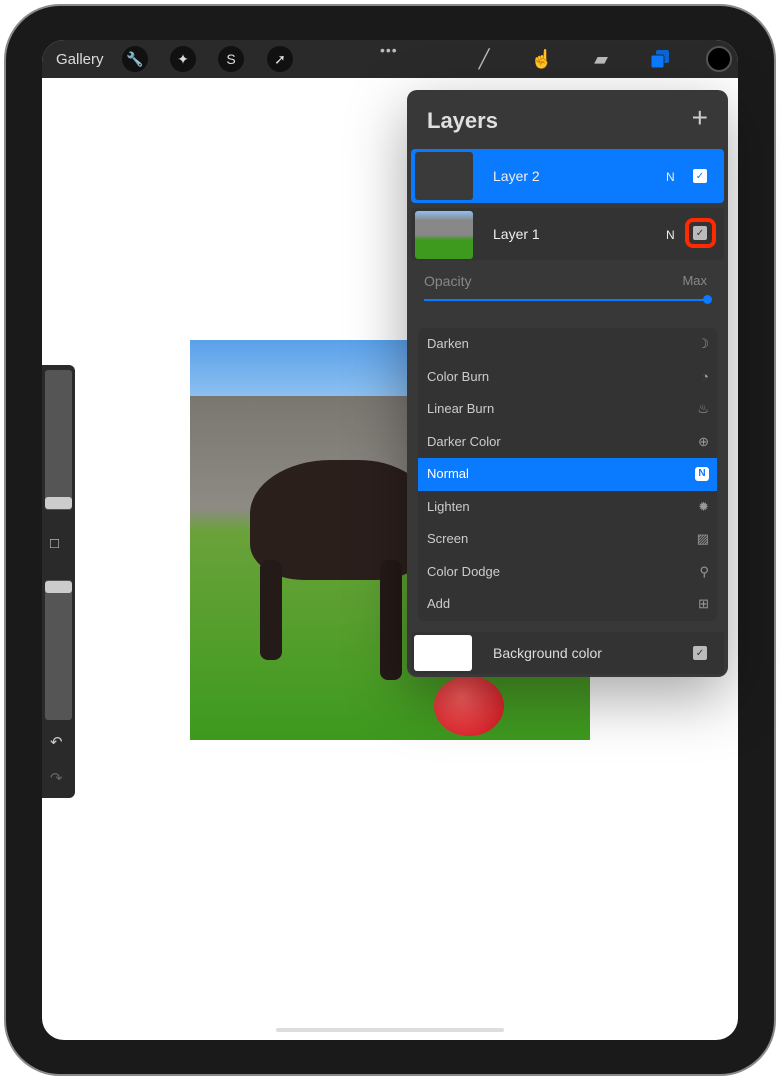 The height and width of the screenshot is (1080, 780). Describe the element at coordinates (135, 59) in the screenshot. I see `wrench-icon: 🔧` at that location.